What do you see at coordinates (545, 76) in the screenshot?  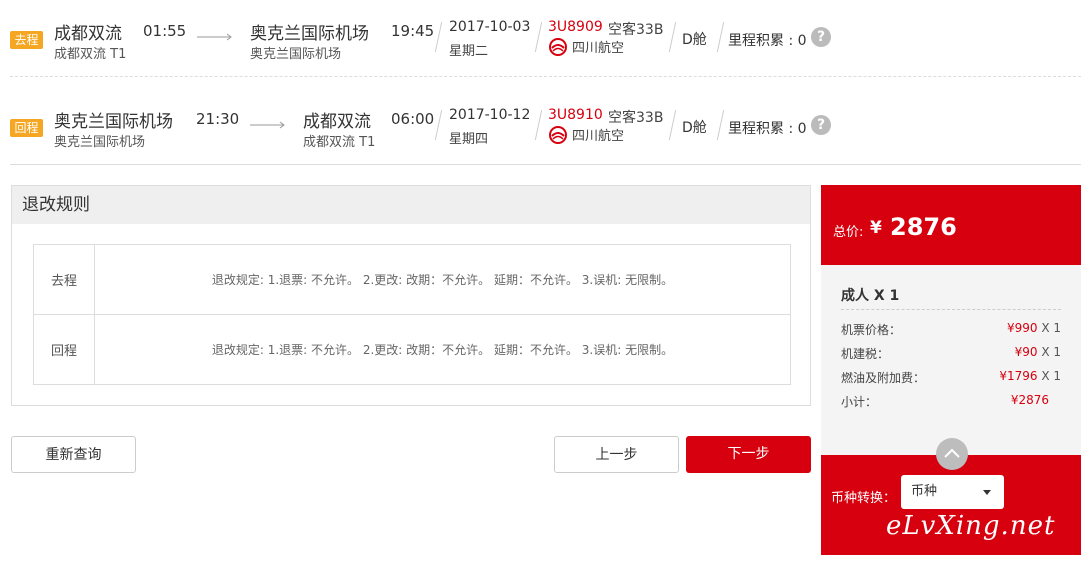 I see `row-separator` at bounding box center [545, 76].